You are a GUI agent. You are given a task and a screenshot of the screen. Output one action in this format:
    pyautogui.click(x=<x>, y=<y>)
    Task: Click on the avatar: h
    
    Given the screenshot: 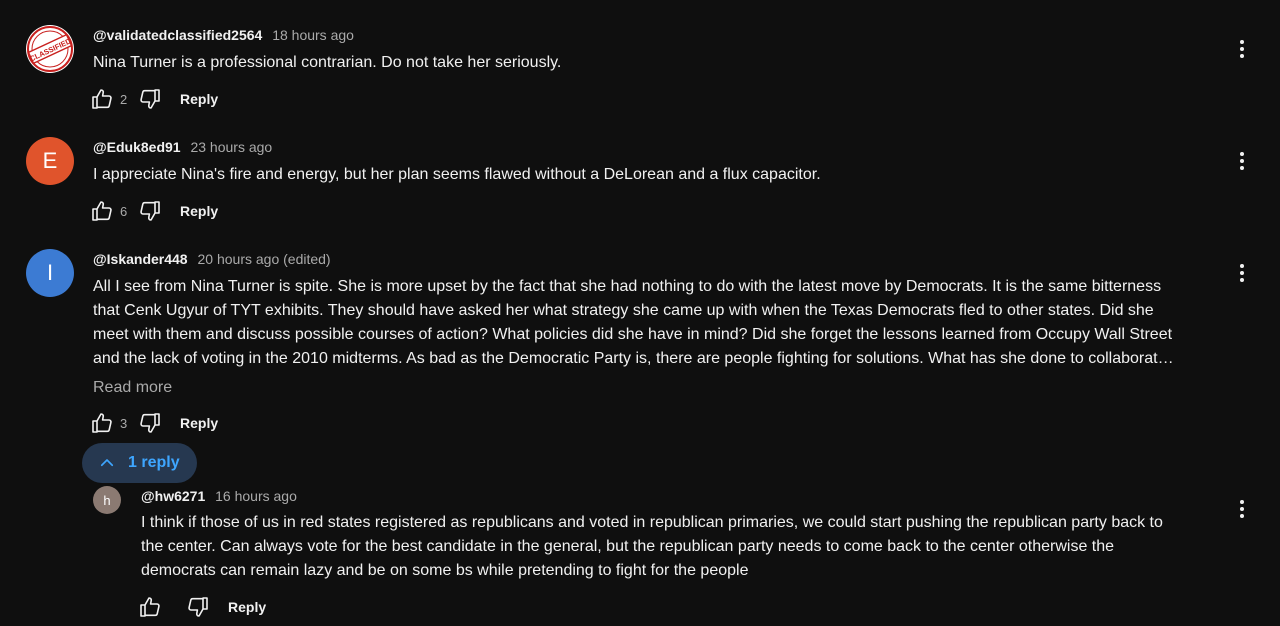 What is the action you would take?
    pyautogui.click(x=107, y=500)
    